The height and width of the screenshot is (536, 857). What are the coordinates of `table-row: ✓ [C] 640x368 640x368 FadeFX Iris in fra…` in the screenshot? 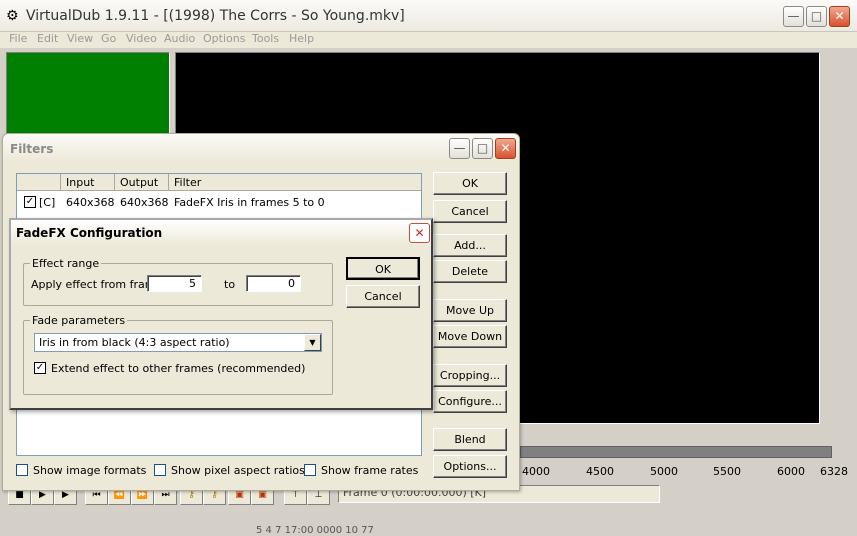 It's located at (219, 202).